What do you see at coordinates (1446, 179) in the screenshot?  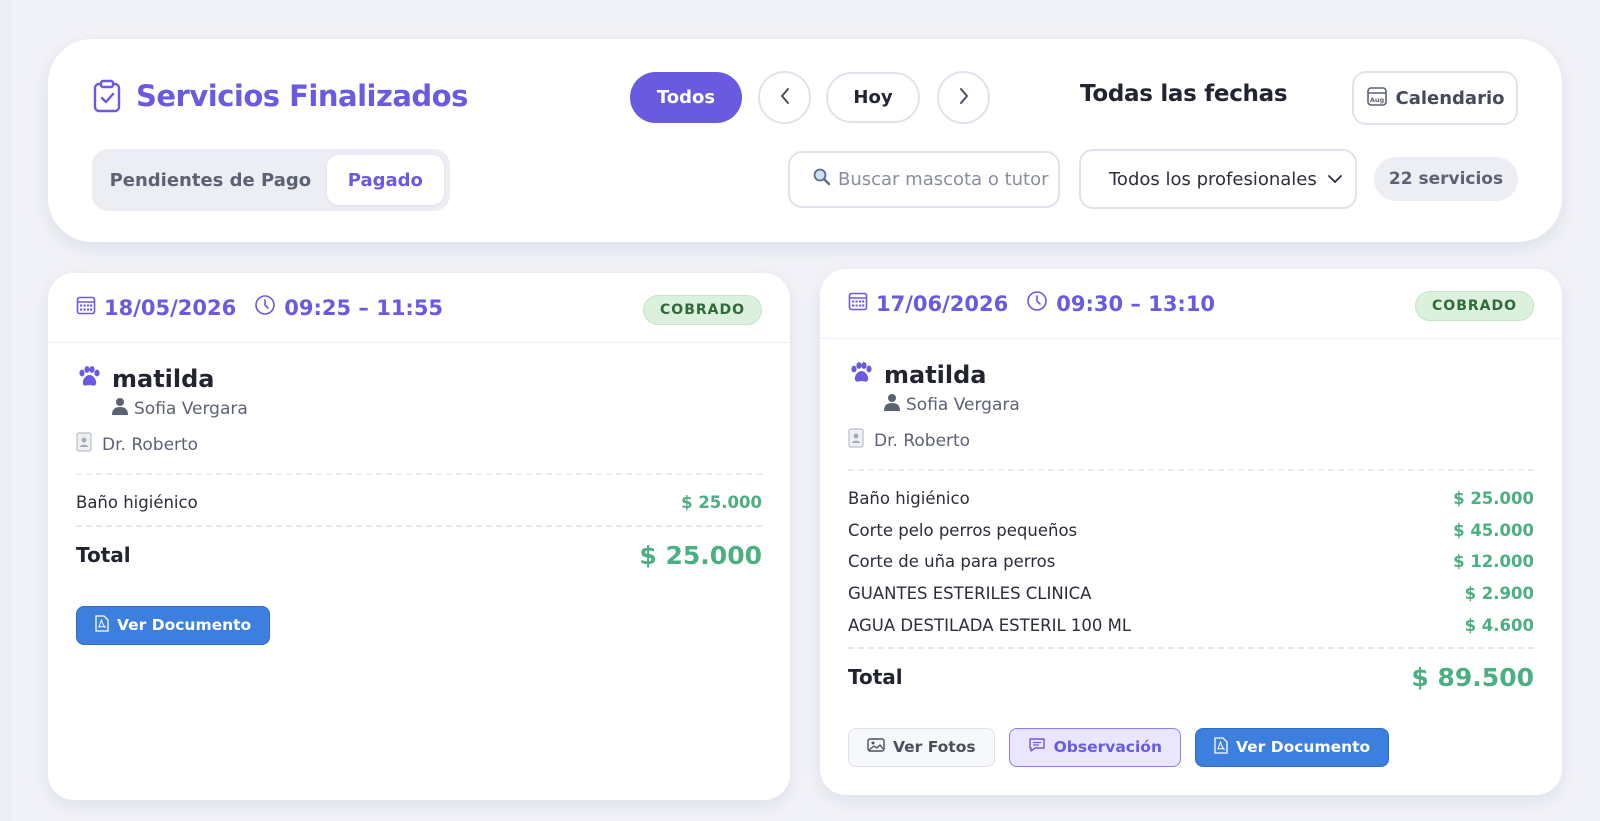 I see `services-count-badge: 22 servicios` at bounding box center [1446, 179].